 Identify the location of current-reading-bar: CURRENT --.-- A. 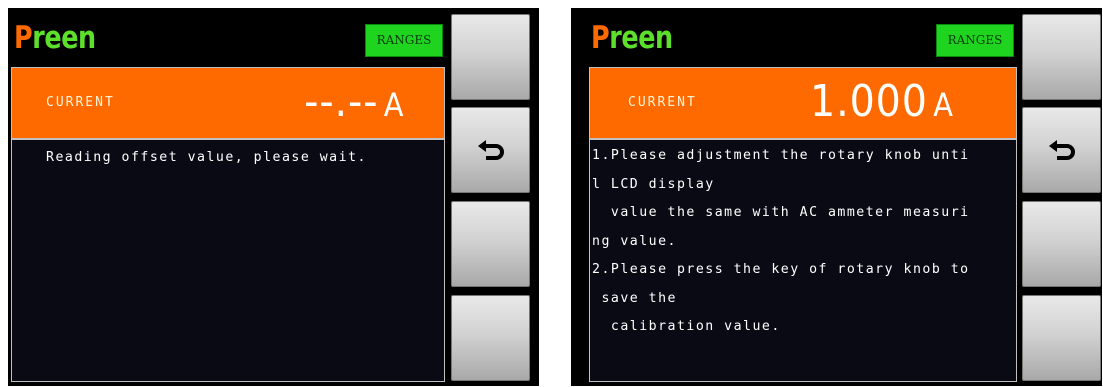
(228, 103).